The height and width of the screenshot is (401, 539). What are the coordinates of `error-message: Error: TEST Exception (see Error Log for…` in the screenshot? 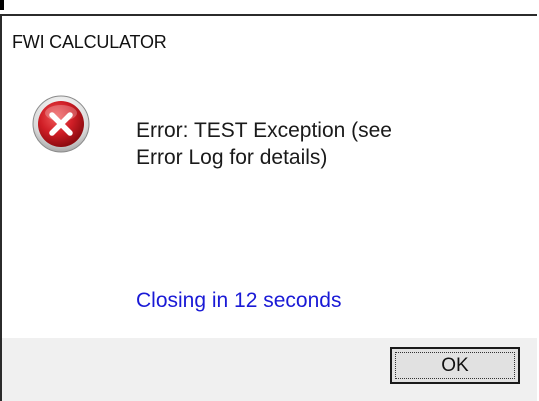 It's located at (264, 144).